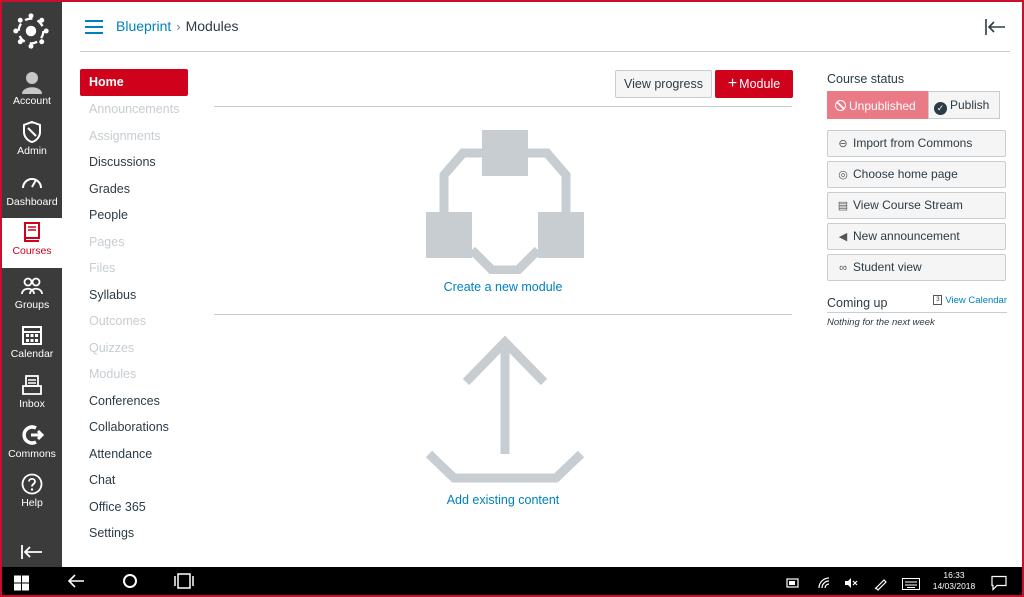 The width and height of the screenshot is (1024, 597). Describe the element at coordinates (32, 142) in the screenshot. I see `global-nav-admin: Admin` at that location.